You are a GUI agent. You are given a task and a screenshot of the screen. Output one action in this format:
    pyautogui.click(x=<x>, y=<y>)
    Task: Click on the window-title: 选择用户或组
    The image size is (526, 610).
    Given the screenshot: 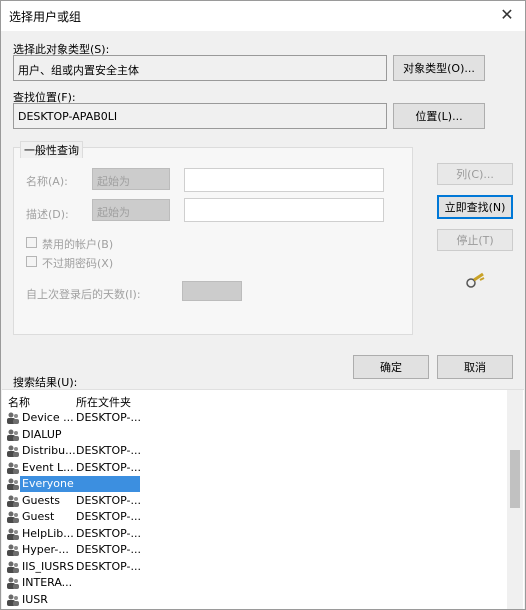 What is the action you would take?
    pyautogui.click(x=45, y=17)
    